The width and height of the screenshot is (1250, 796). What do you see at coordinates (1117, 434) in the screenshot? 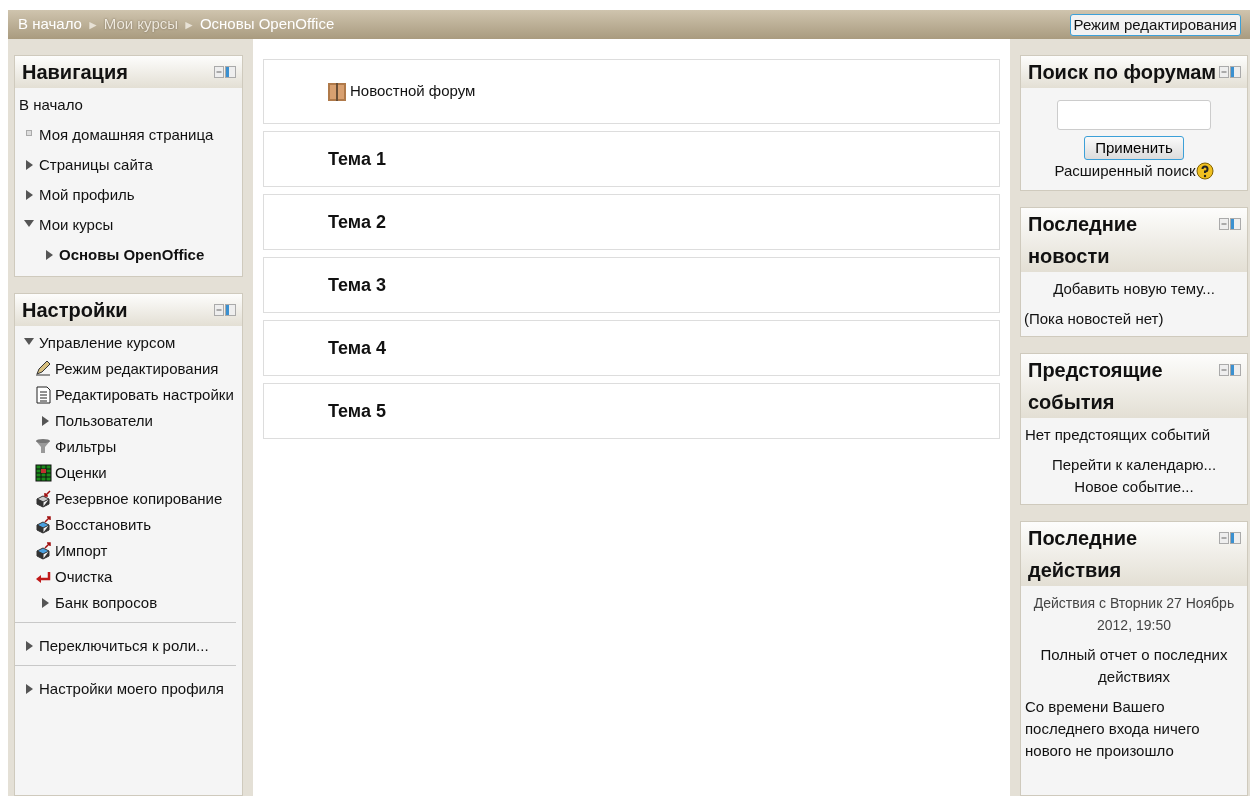
I see `no-events-text: Нет предстоящих событий` at bounding box center [1117, 434].